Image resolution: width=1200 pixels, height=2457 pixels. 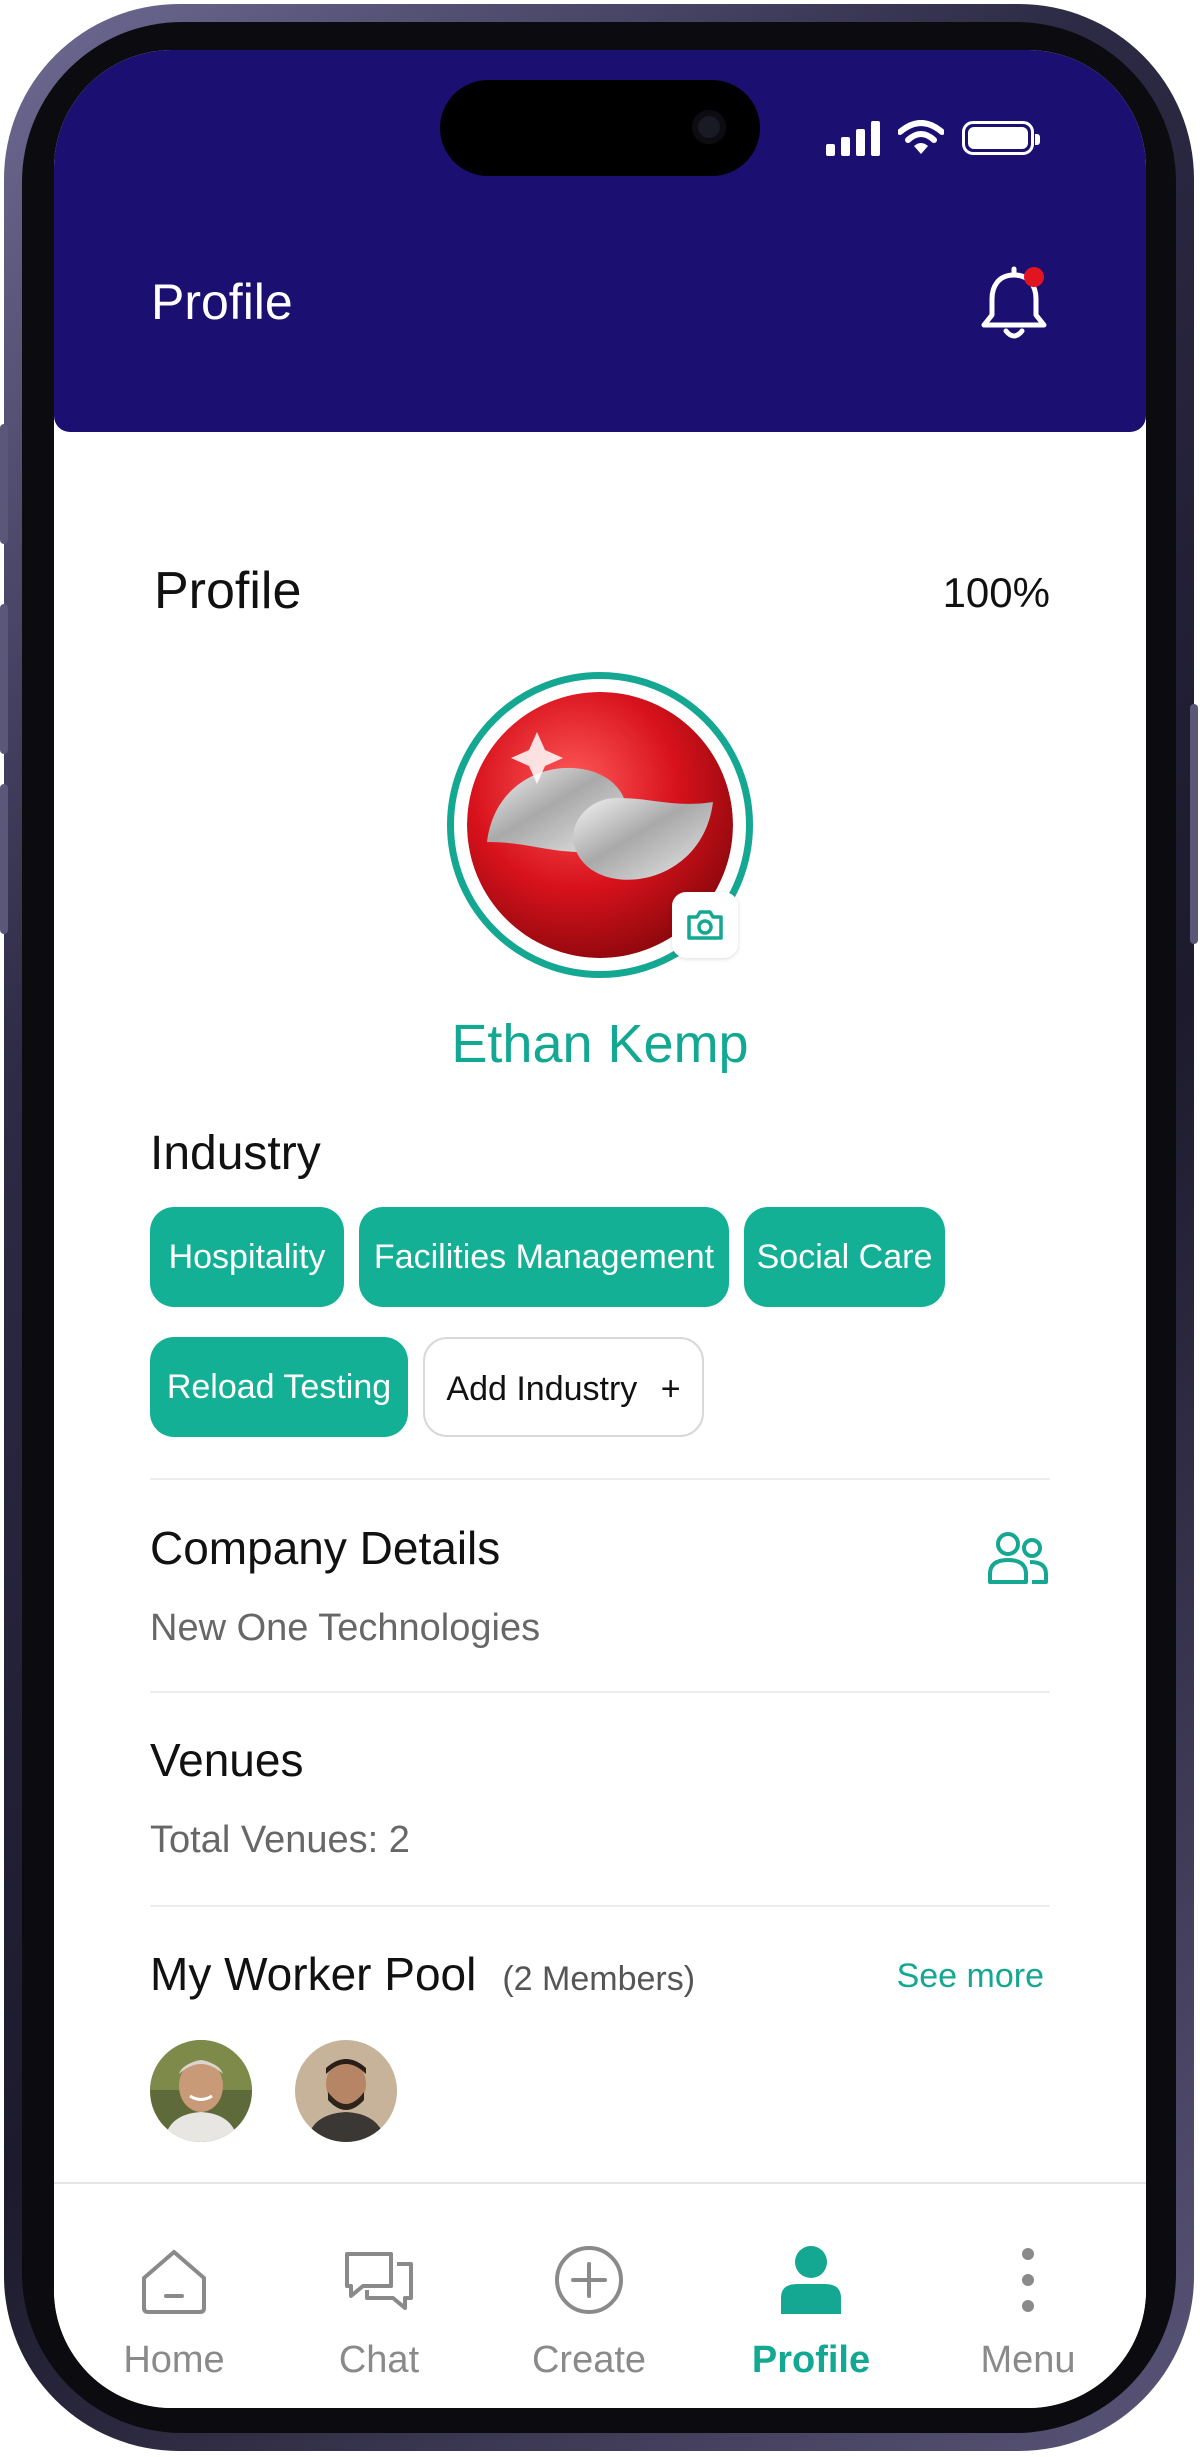 I want to click on worker-pool-label: My Worker Pool, so click(x=313, y=1974).